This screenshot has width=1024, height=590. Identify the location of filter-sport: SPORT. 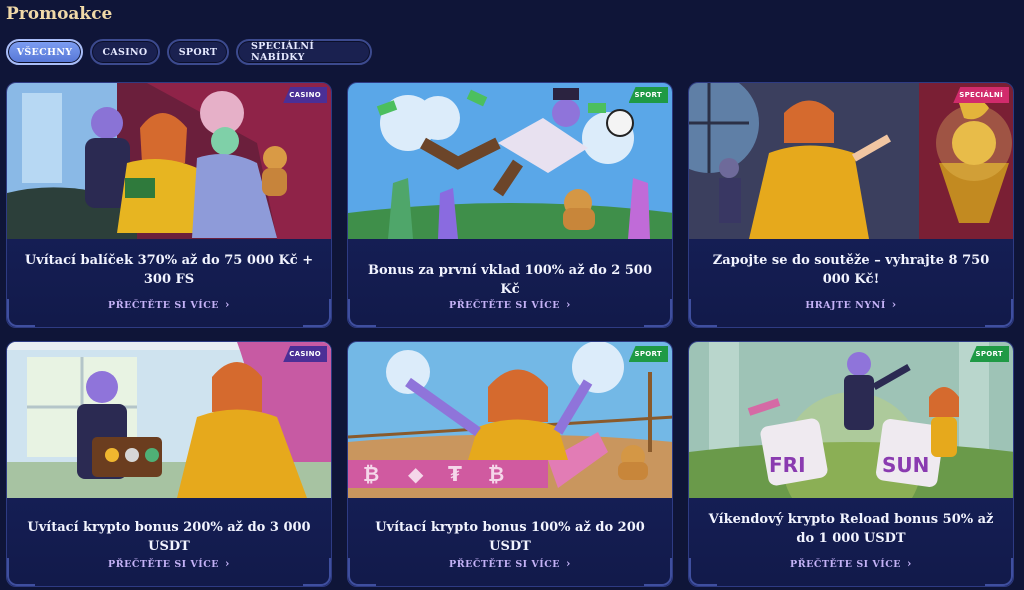
(198, 52).